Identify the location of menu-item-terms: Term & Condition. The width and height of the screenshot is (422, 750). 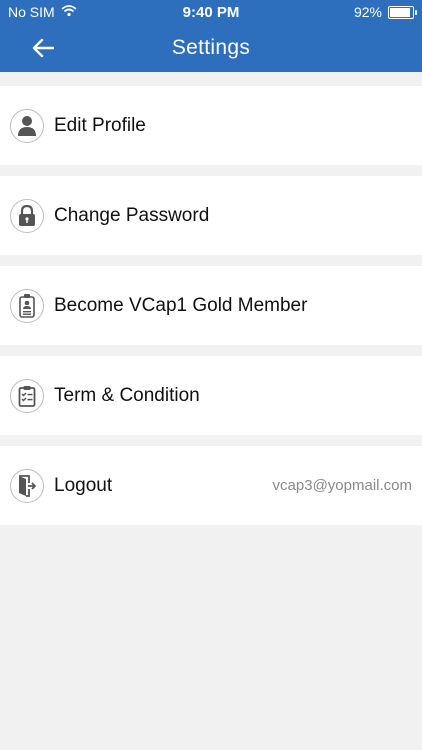
(211, 395).